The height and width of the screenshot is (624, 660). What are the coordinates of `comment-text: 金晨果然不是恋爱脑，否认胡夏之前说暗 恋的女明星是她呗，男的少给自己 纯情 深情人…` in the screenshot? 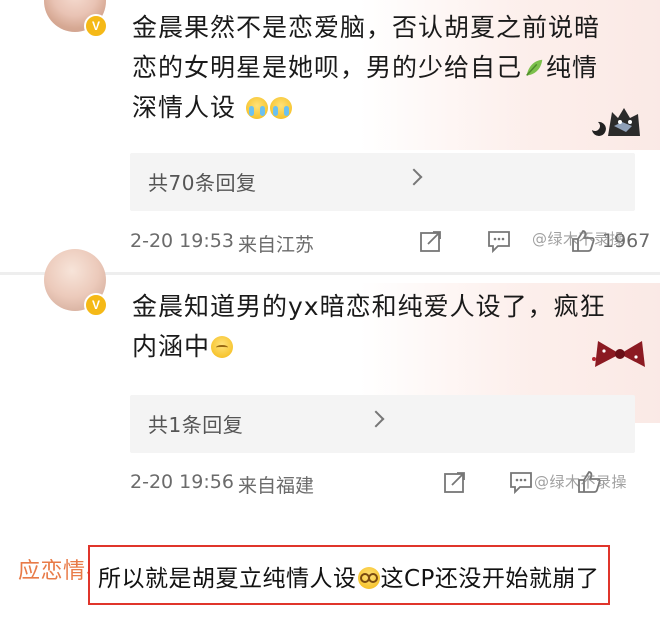 It's located at (382, 68).